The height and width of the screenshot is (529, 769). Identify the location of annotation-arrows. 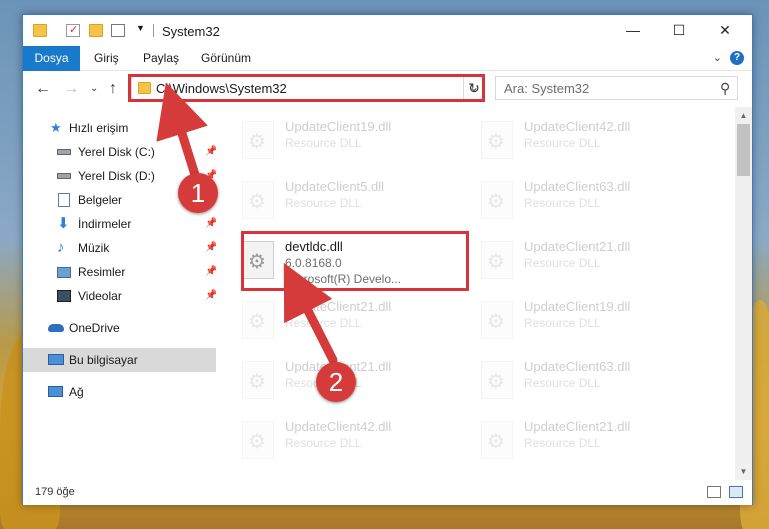
(247, 223).